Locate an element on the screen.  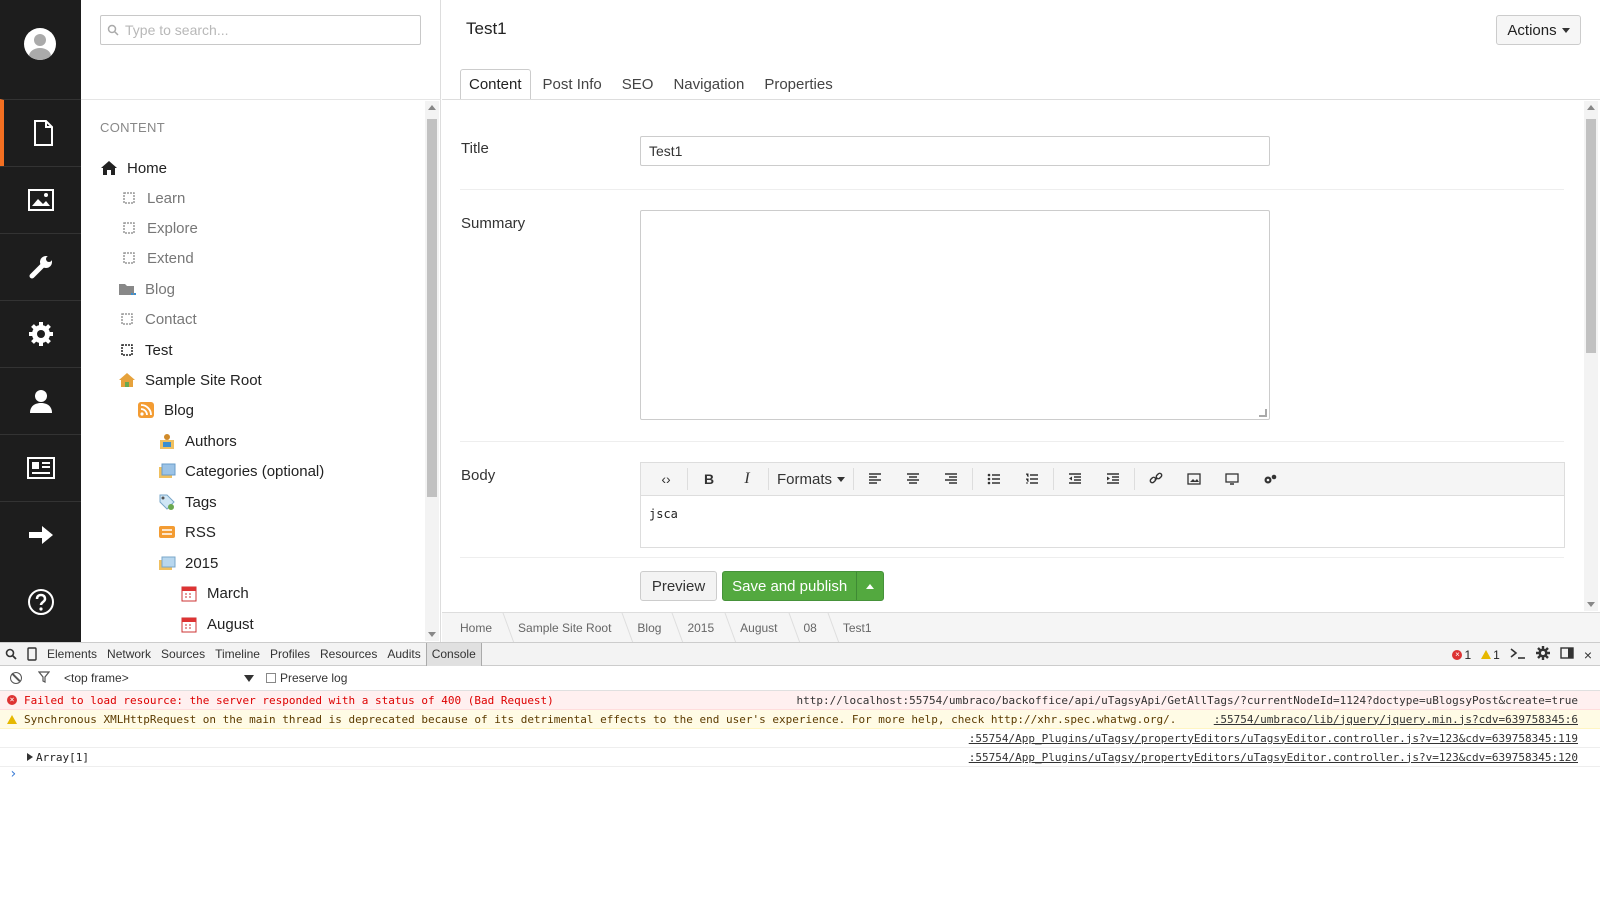
formats-dropdown: Formats is located at coordinates (811, 479).